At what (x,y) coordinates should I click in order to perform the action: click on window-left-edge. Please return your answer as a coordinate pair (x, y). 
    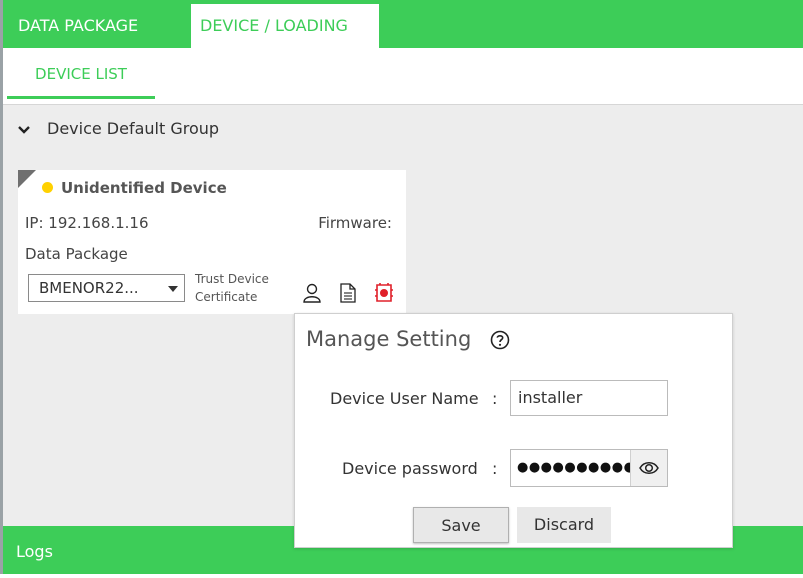
    Looking at the image, I should click on (1, 287).